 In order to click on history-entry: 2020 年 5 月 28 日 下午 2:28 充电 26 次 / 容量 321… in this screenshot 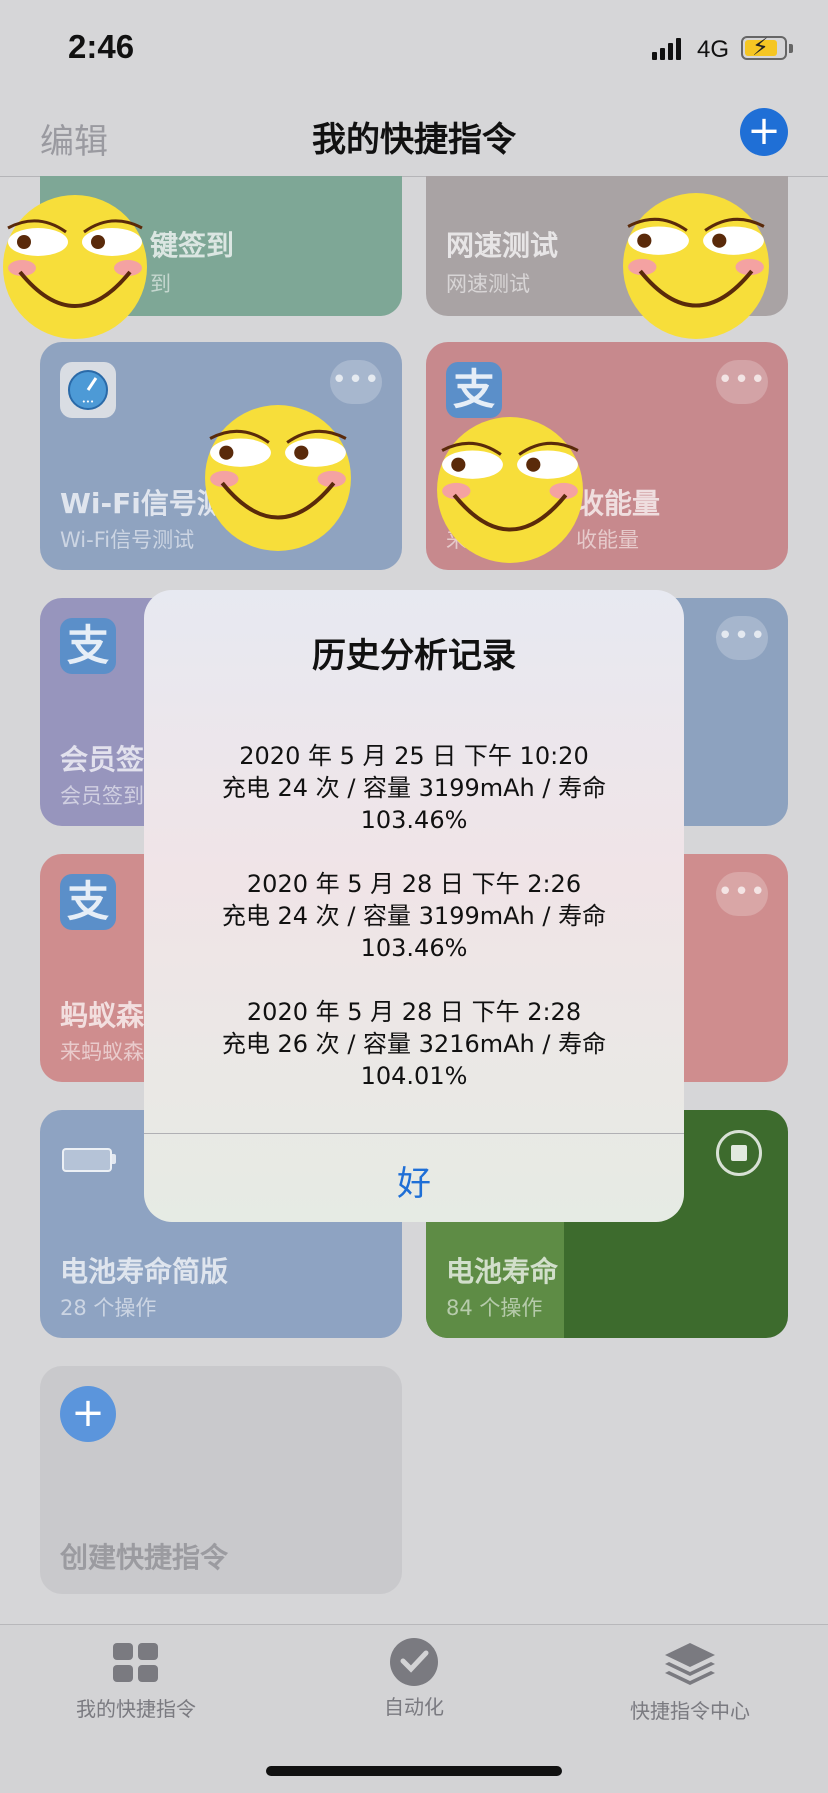, I will do `click(414, 1044)`.